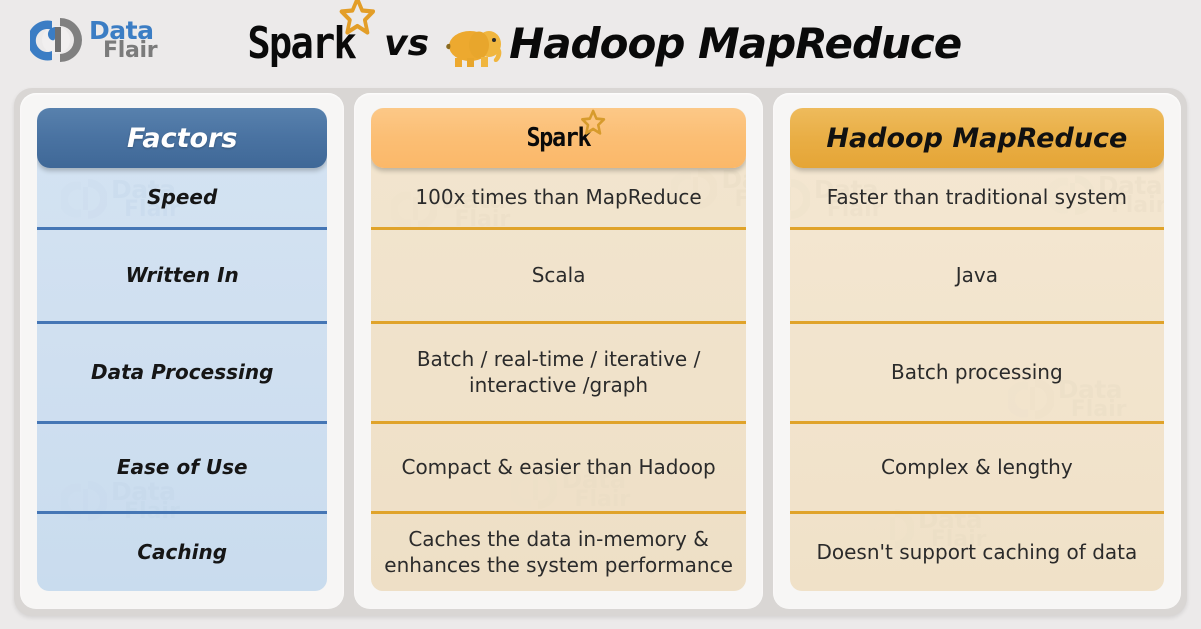 The height and width of the screenshot is (629, 1201). I want to click on column-header-spark: Spark, so click(558, 138).